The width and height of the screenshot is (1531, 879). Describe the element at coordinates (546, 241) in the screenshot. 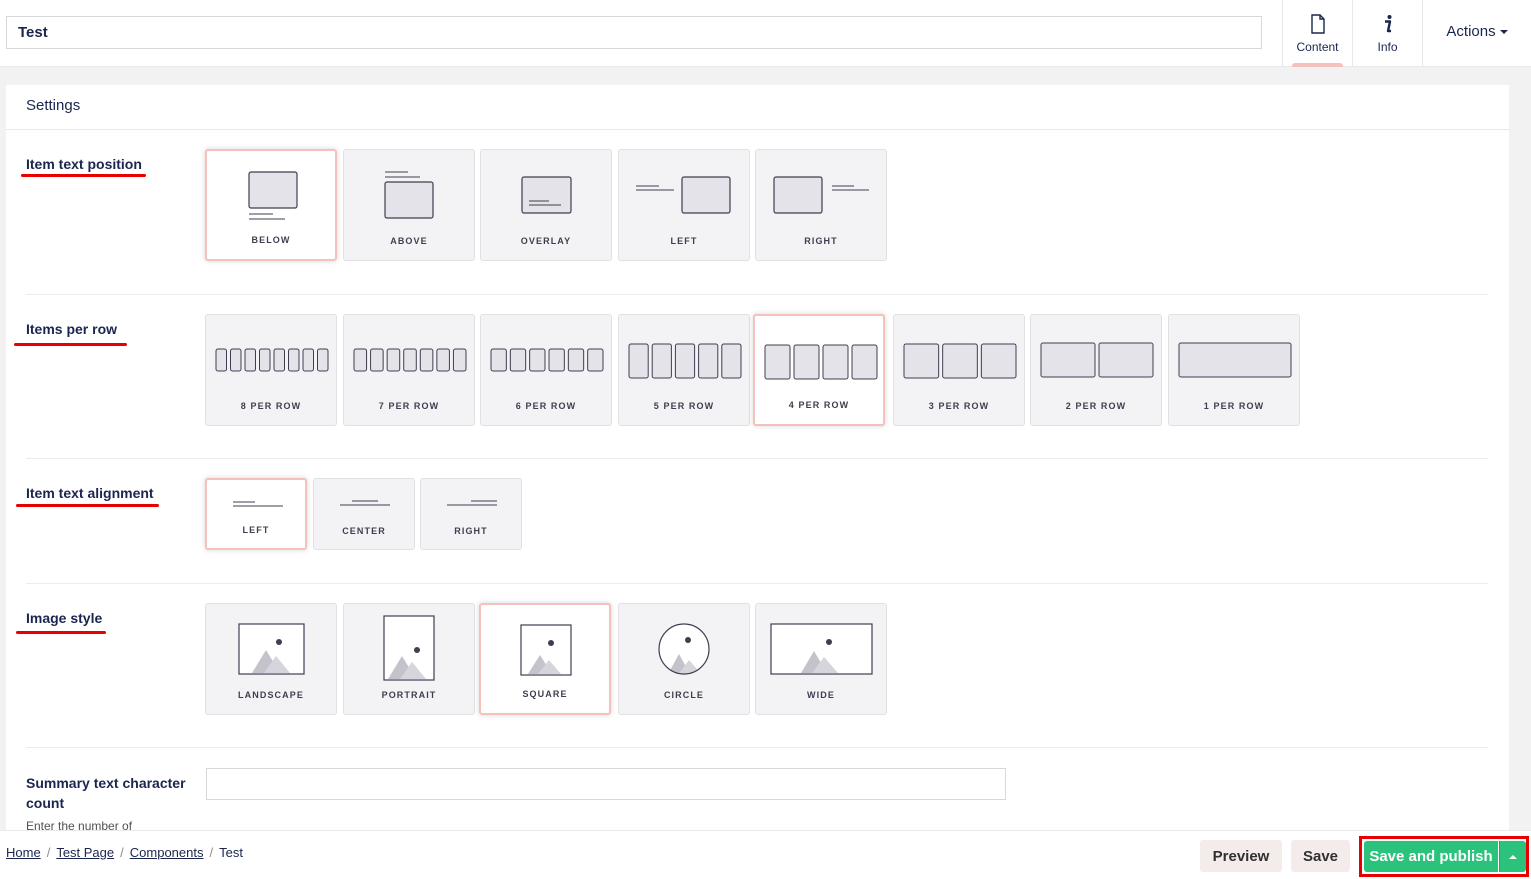

I see `option-caption: OVERLAY` at that location.